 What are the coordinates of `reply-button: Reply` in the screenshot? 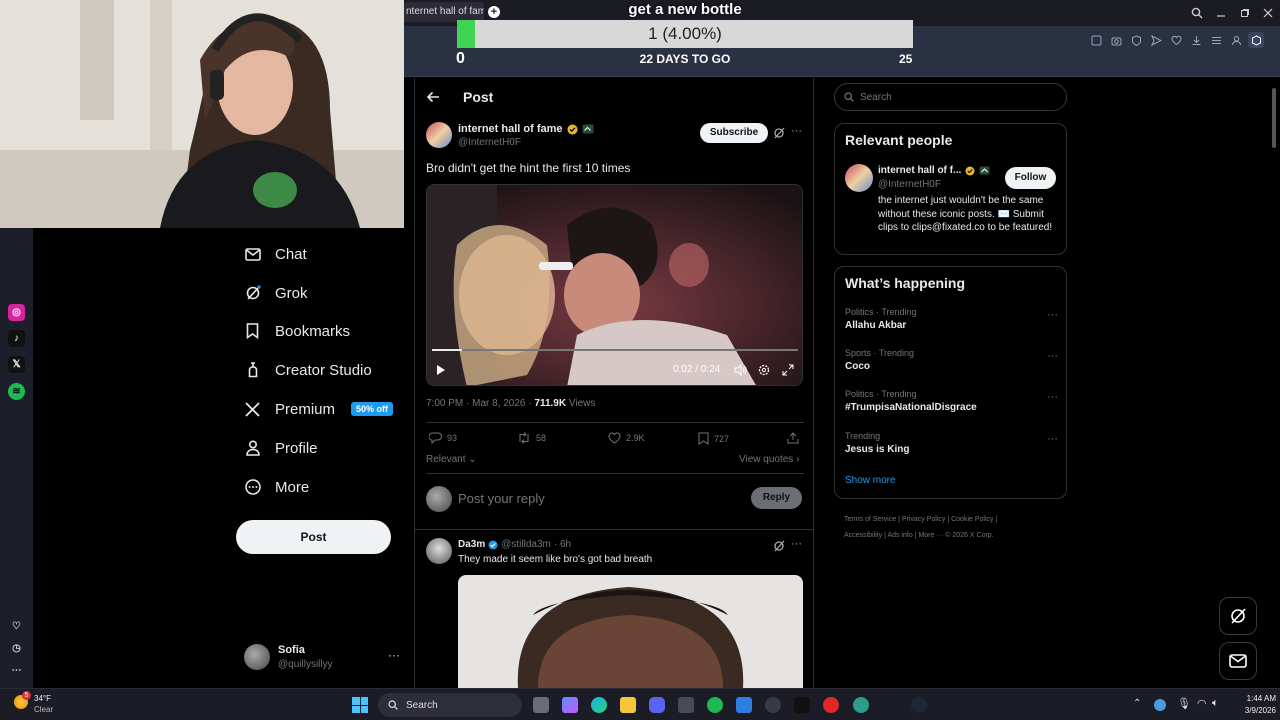 It's located at (776, 498).